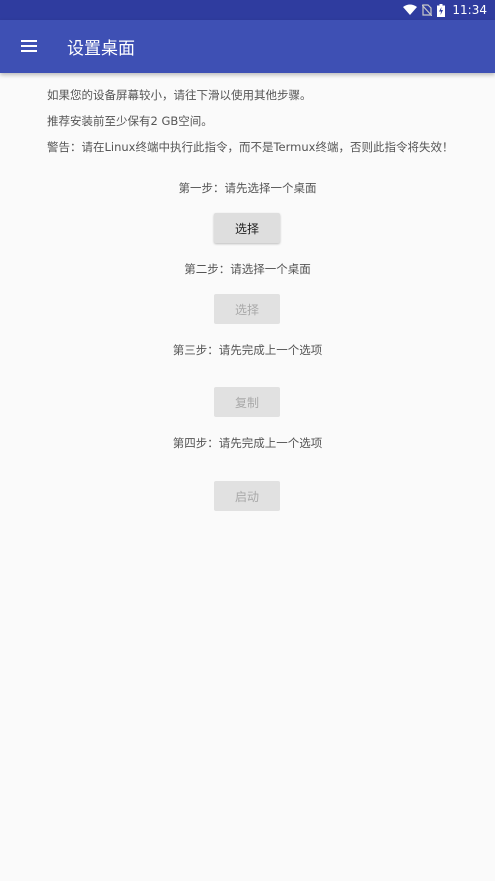 The image size is (495, 881). Describe the element at coordinates (247, 350) in the screenshot. I see `step3-label: 第三步：请先完成上一个选项` at that location.